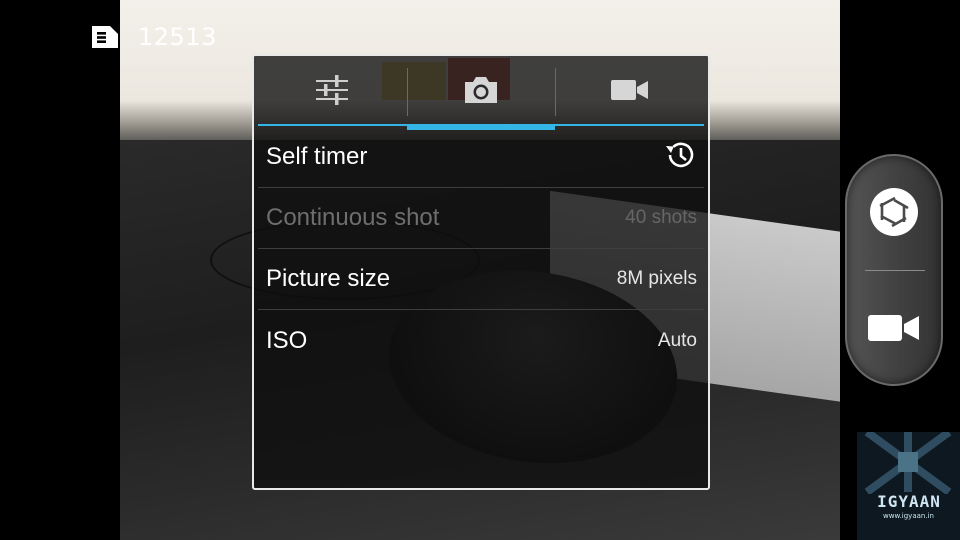 This screenshot has height=540, width=960. What do you see at coordinates (908, 463) in the screenshot?
I see `snowflake-logo-icon` at bounding box center [908, 463].